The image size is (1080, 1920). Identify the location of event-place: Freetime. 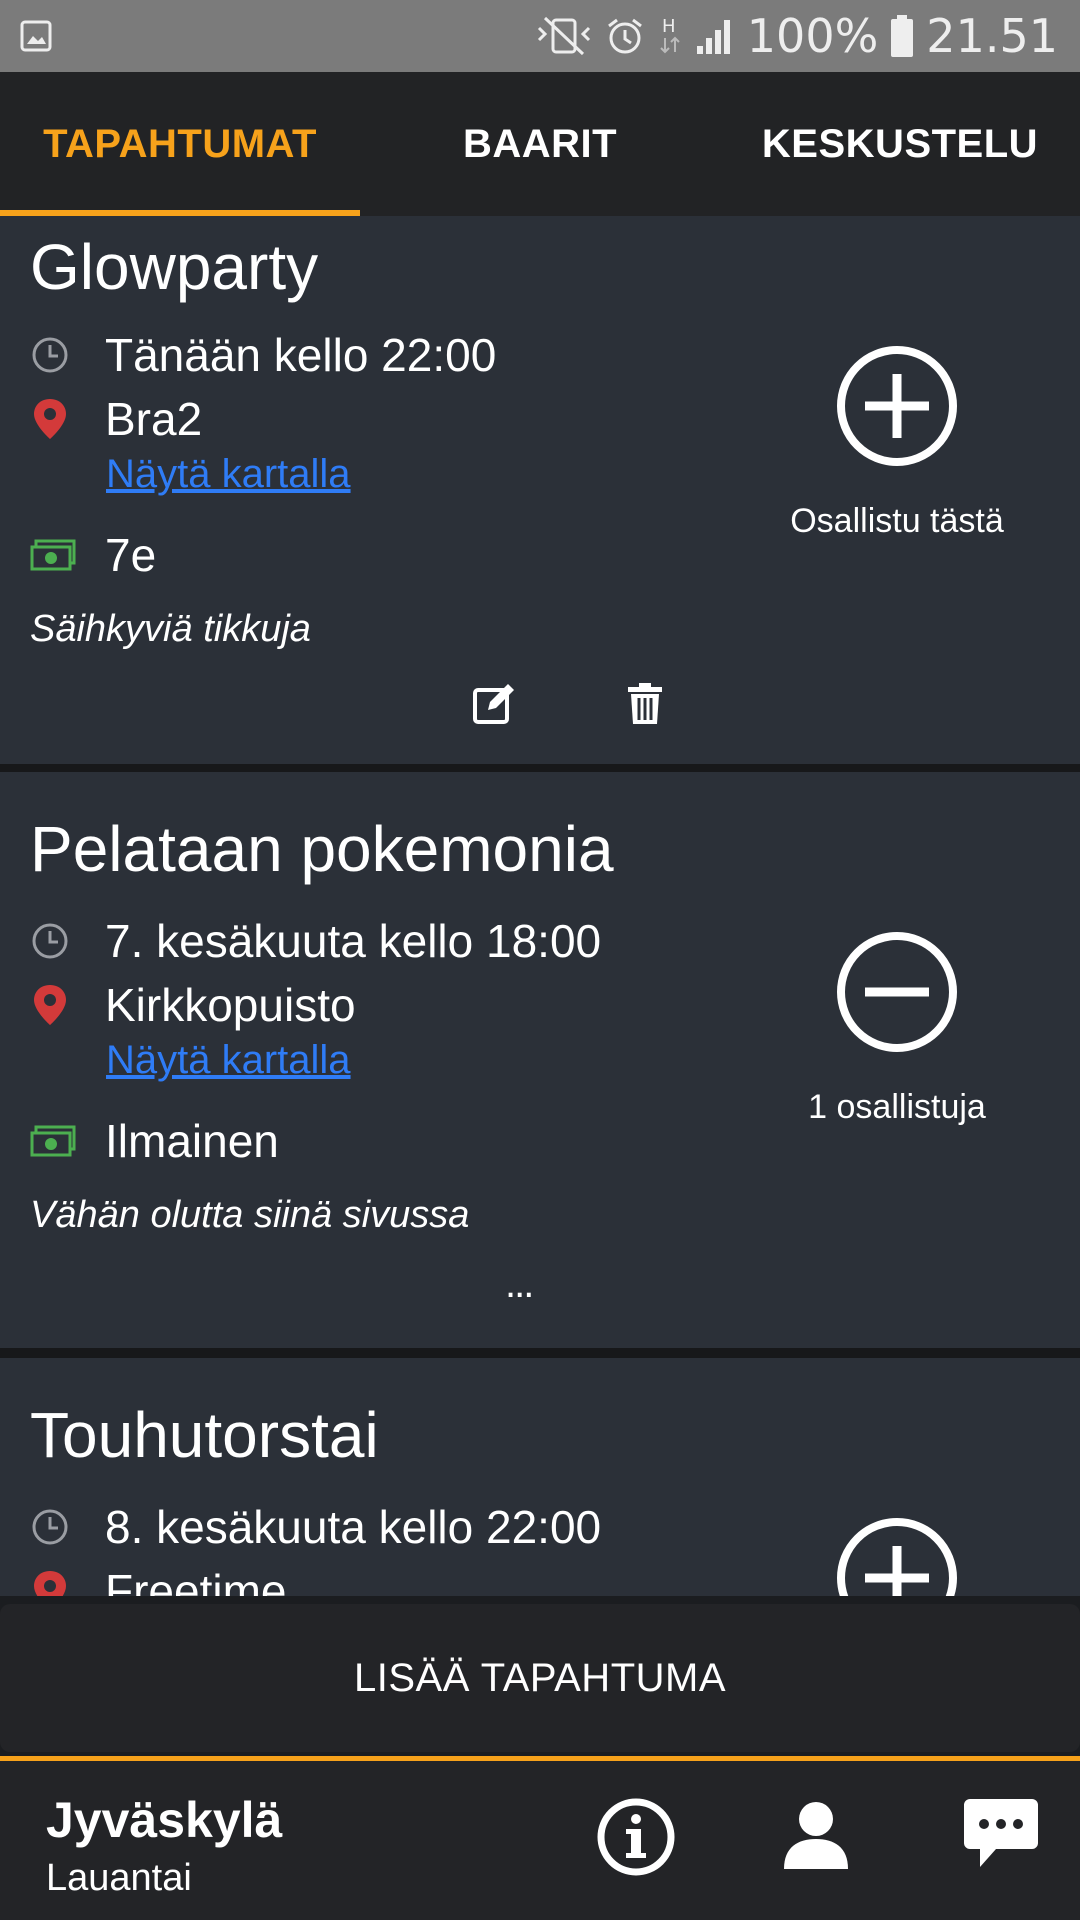
(196, 1580).